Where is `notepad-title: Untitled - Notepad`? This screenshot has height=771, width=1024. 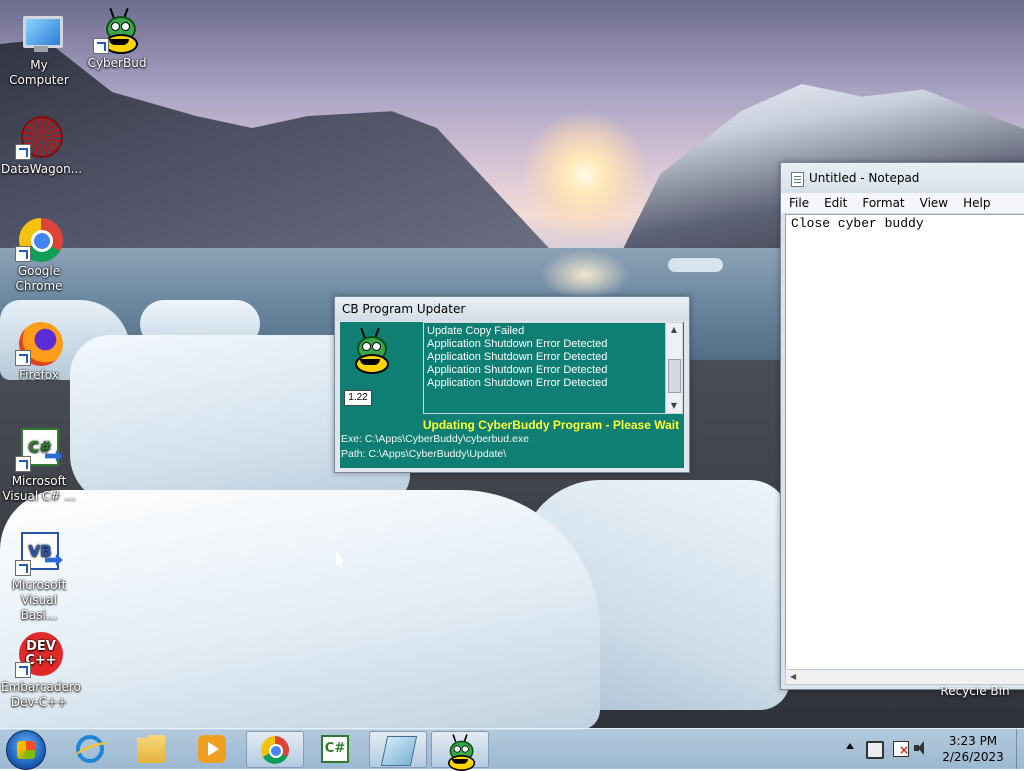 notepad-title: Untitled - Notepad is located at coordinates (864, 178).